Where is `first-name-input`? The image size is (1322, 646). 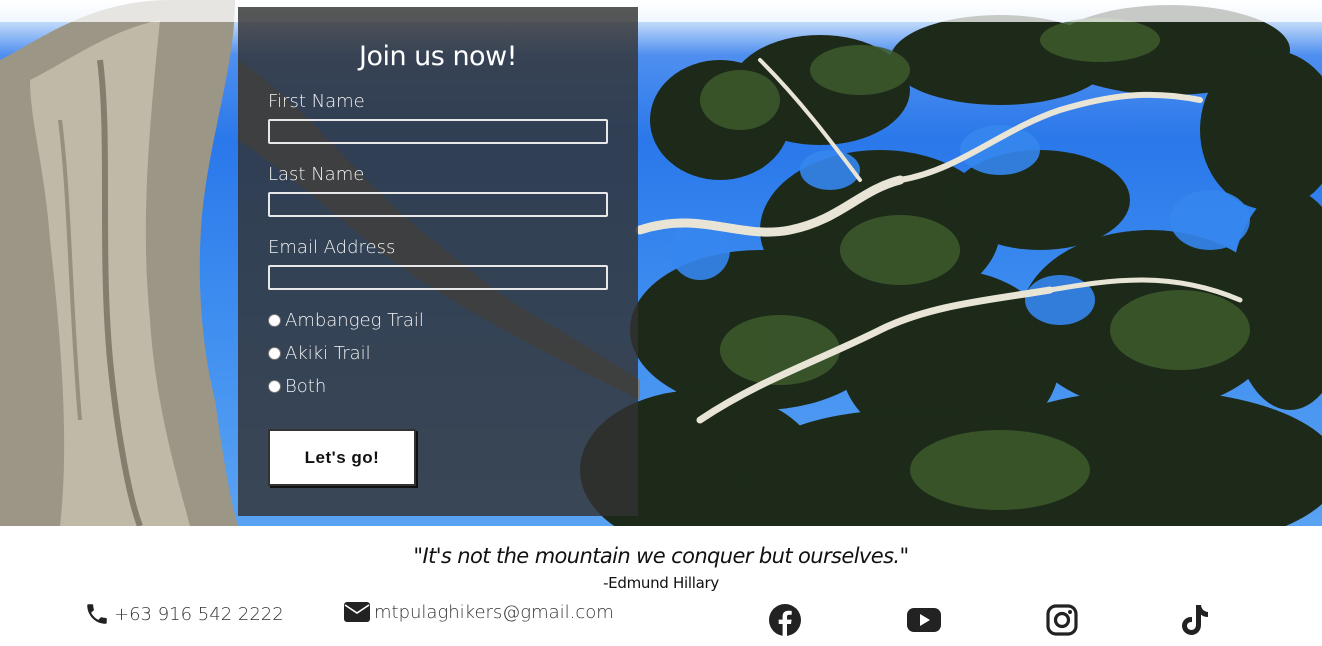
first-name-input is located at coordinates (438, 131).